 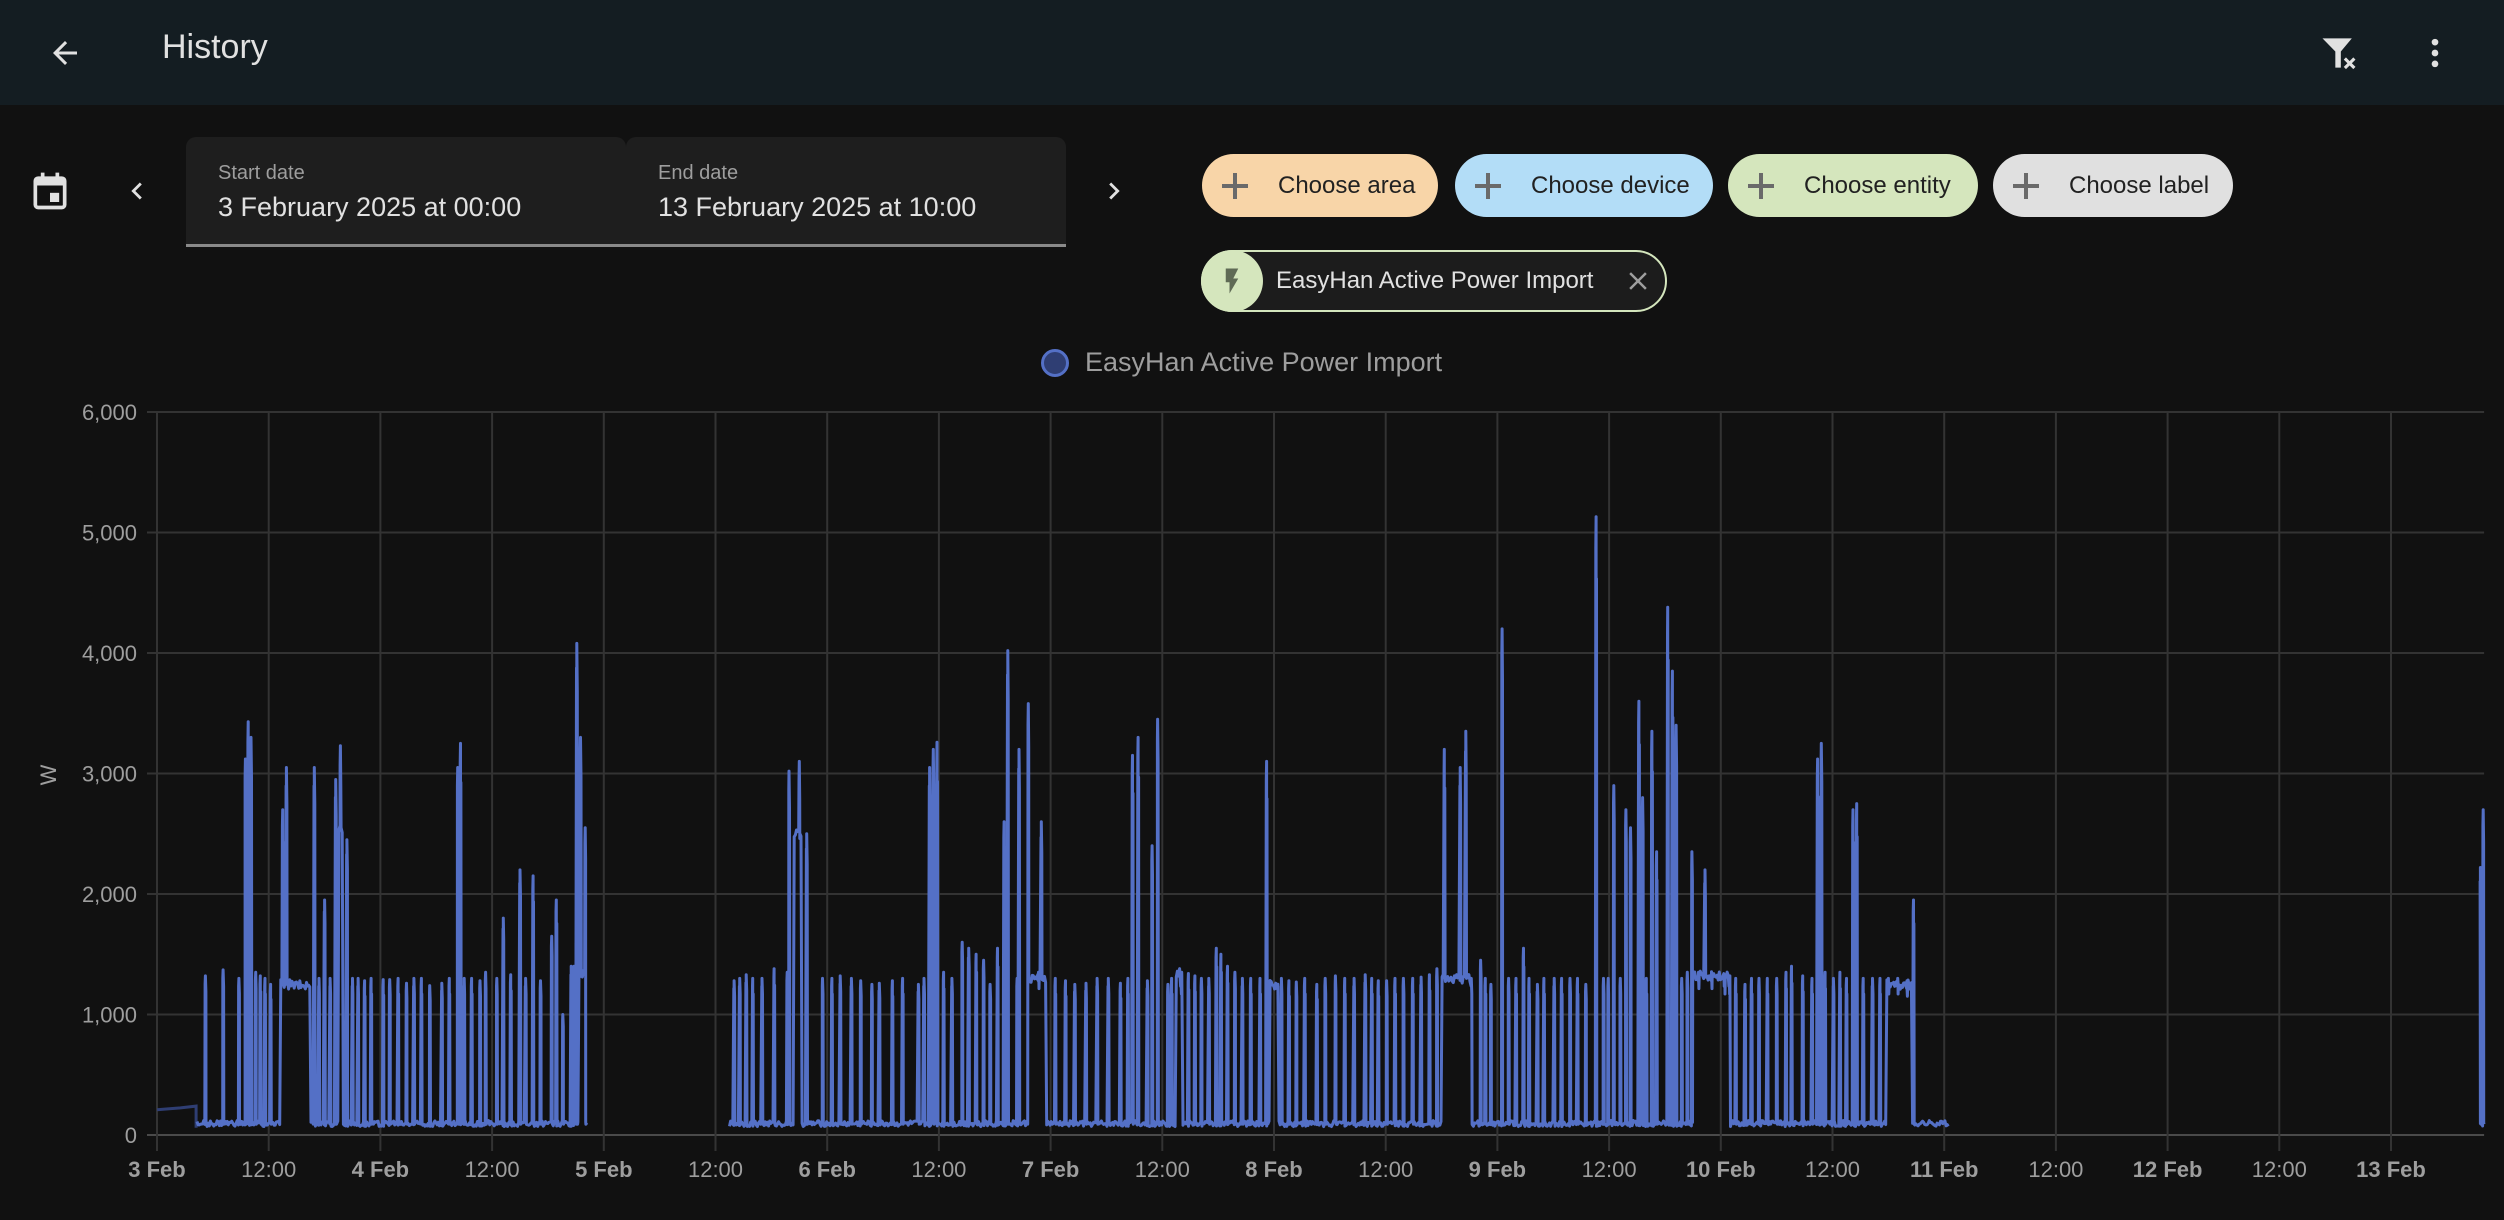 I want to click on remove-entity-button, so click(x=1638, y=281).